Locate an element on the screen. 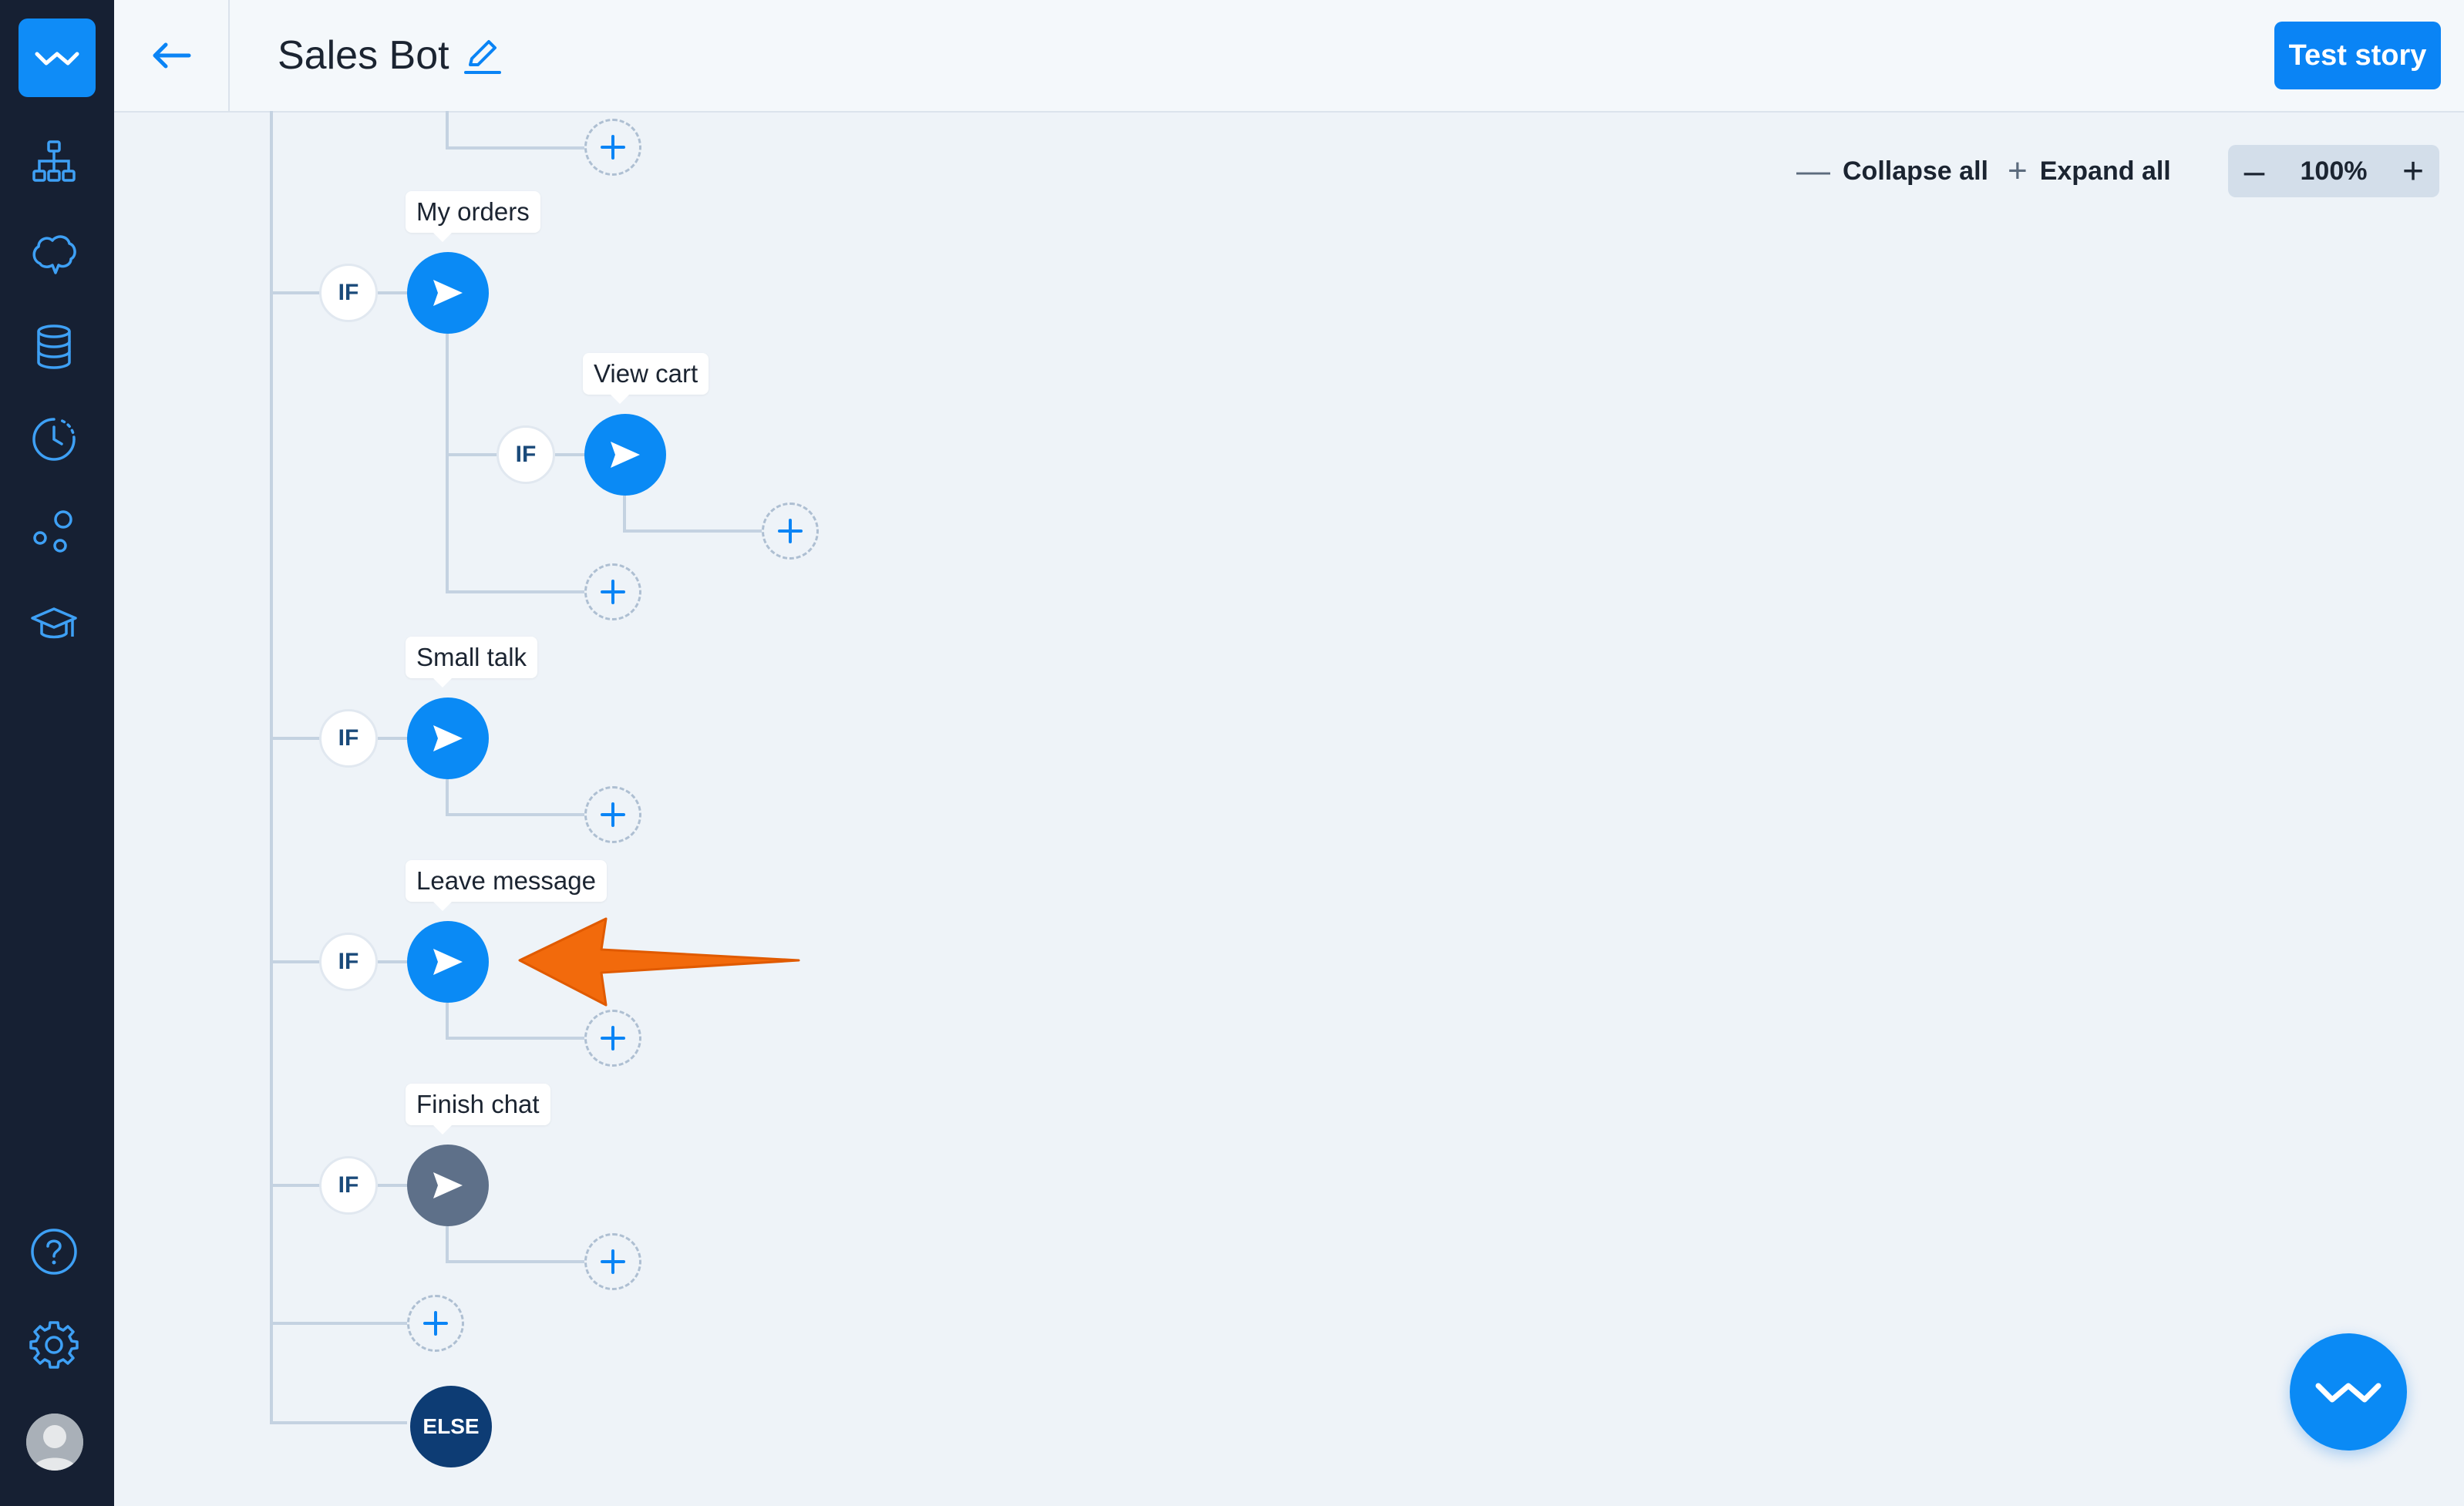  expand-all-button: + Expand all is located at coordinates (2089, 171).